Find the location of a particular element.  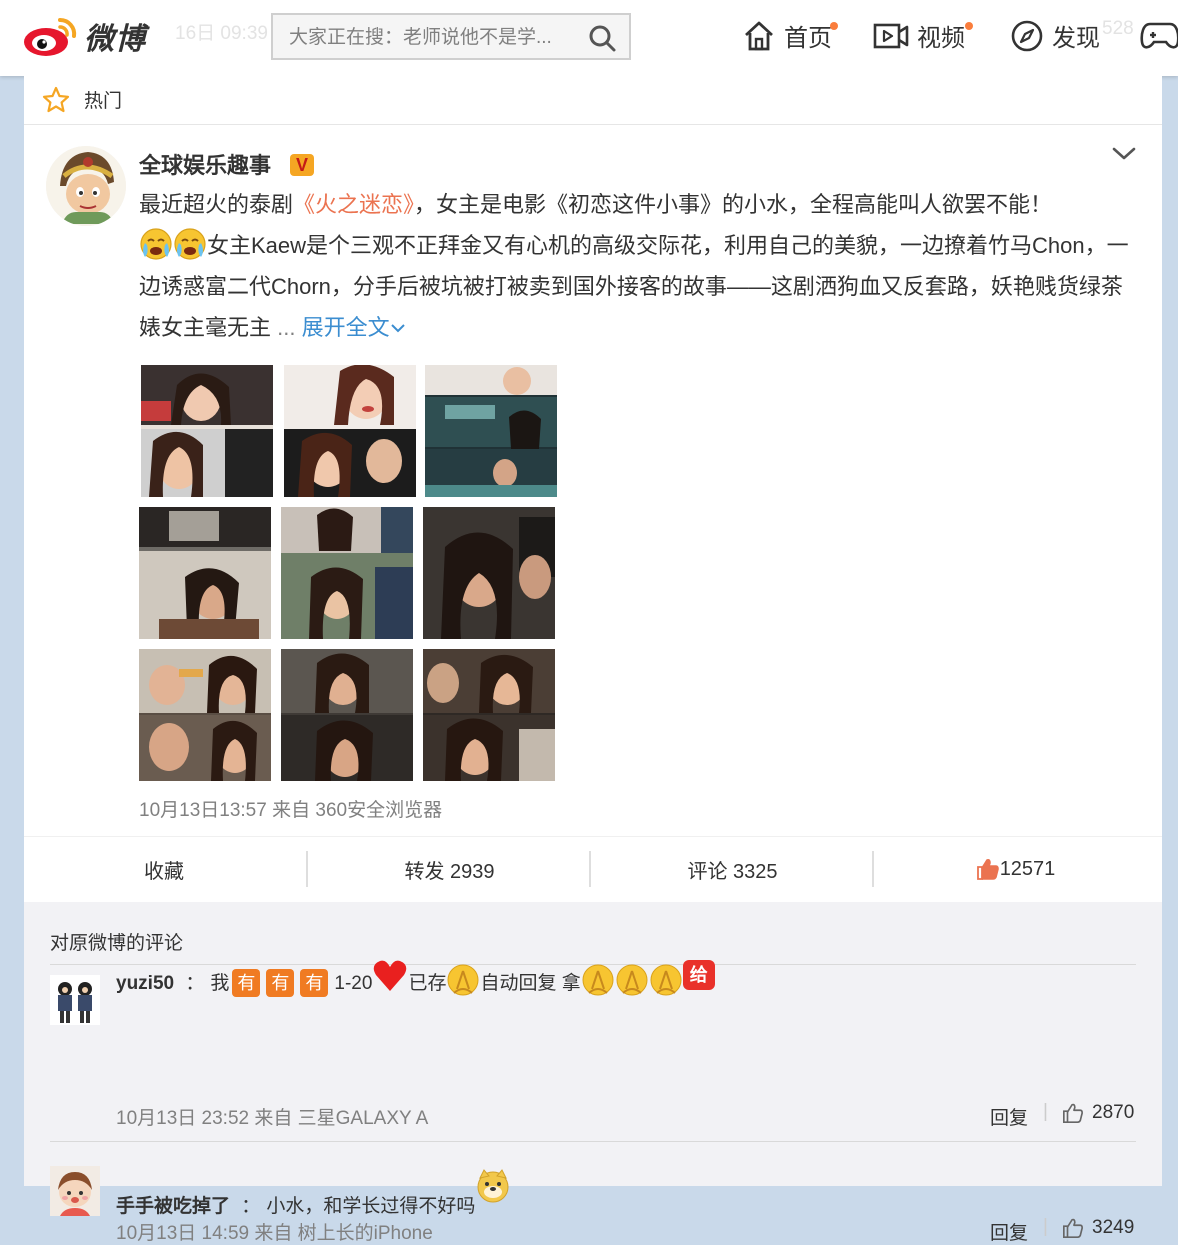

nav-video-label: 视频 is located at coordinates (941, 38).